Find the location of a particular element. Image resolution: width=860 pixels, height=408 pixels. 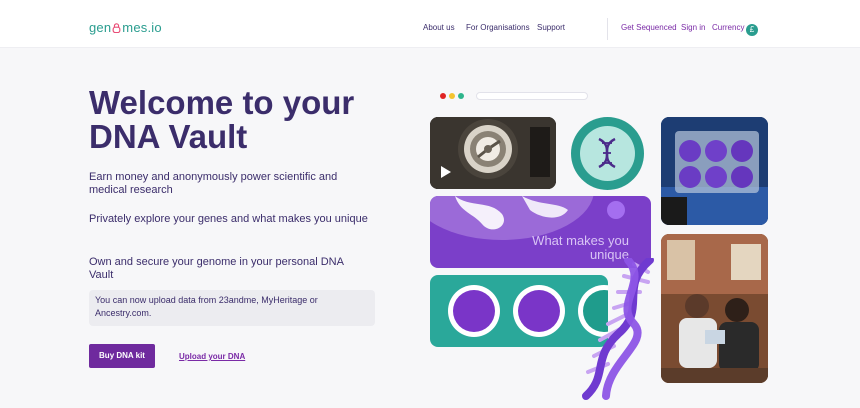

nav-about-us: About us is located at coordinates (439, 27).